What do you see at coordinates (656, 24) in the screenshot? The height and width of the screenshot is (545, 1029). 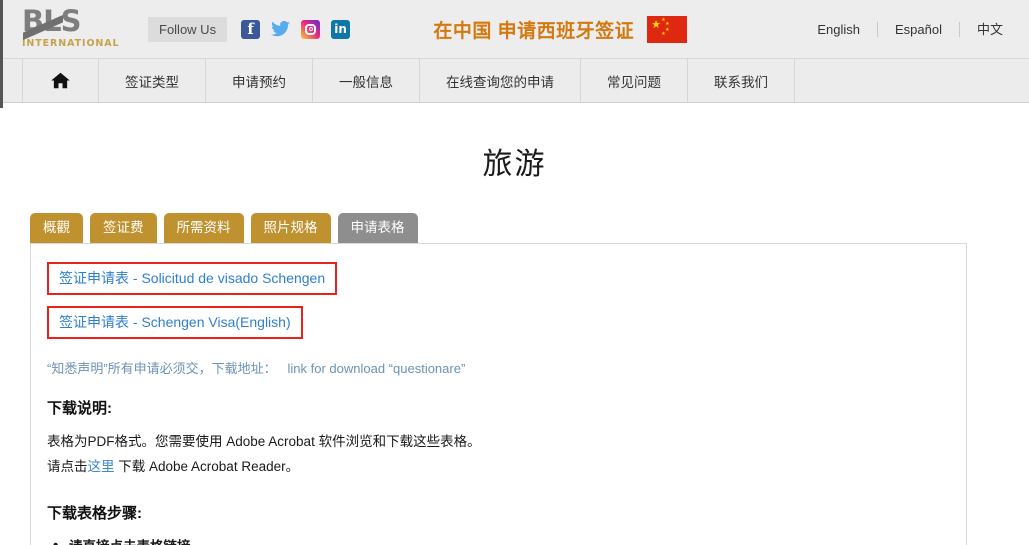 I see `flag-star-large: ★` at bounding box center [656, 24].